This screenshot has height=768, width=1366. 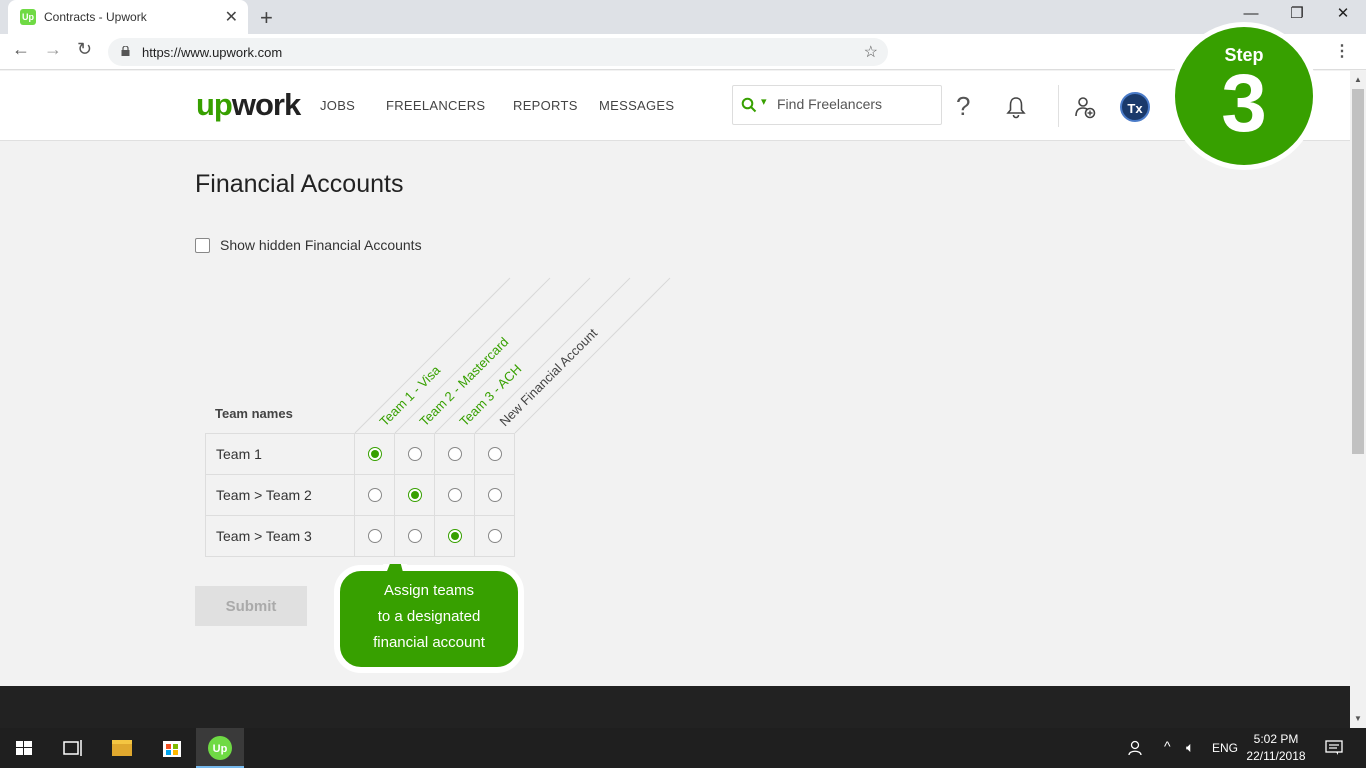 I want to click on svg-text: Up, so click(x=220, y=749).